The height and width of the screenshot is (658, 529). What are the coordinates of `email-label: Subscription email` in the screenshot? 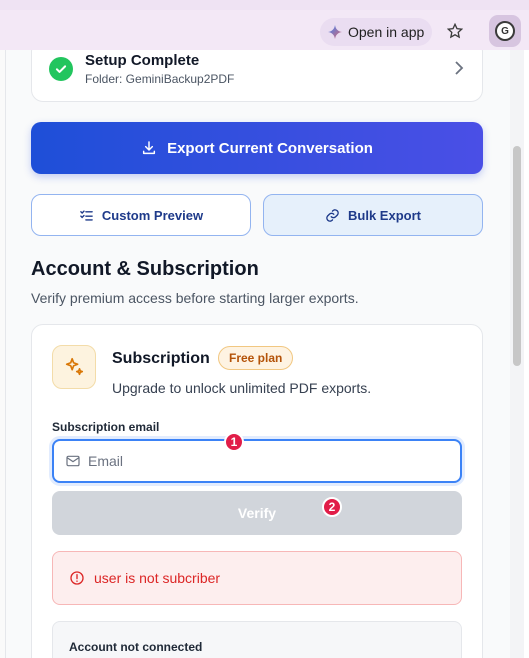 It's located at (106, 427).